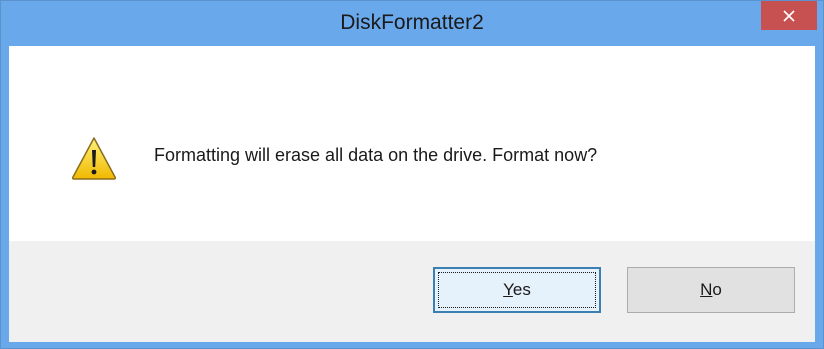  Describe the element at coordinates (94, 158) in the screenshot. I see `warning-icon` at that location.